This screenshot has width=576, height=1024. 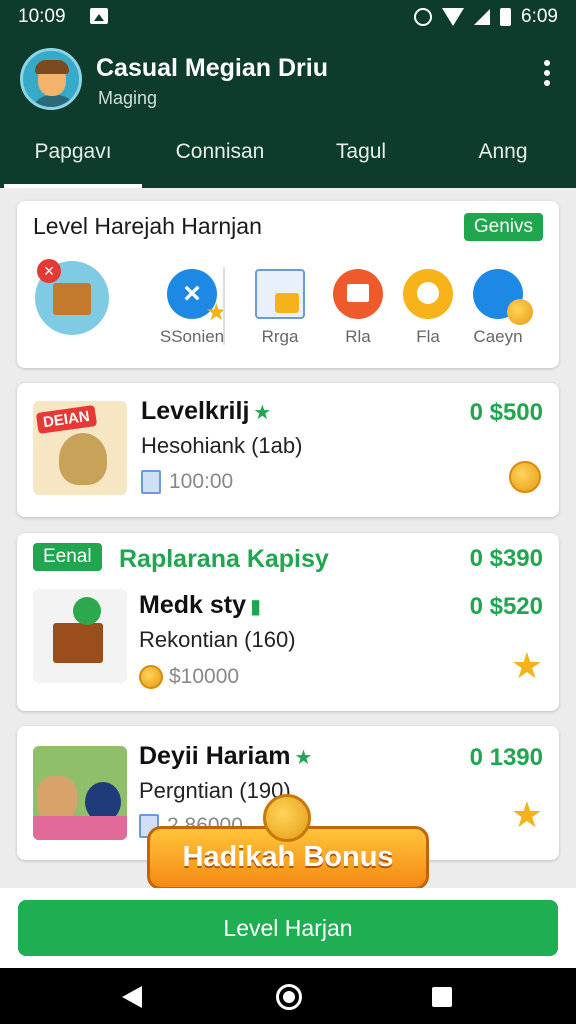 What do you see at coordinates (99, 16) in the screenshot?
I see `image-notification-icon` at bounding box center [99, 16].